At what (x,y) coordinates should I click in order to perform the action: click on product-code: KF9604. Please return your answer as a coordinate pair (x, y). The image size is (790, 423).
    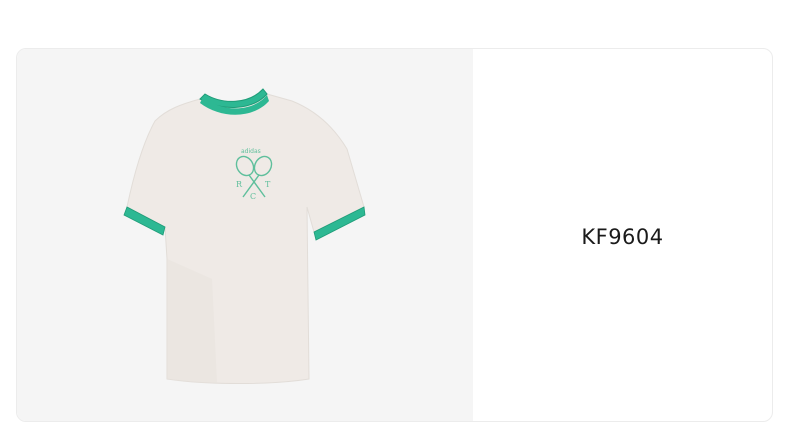
    Looking at the image, I should click on (622, 237).